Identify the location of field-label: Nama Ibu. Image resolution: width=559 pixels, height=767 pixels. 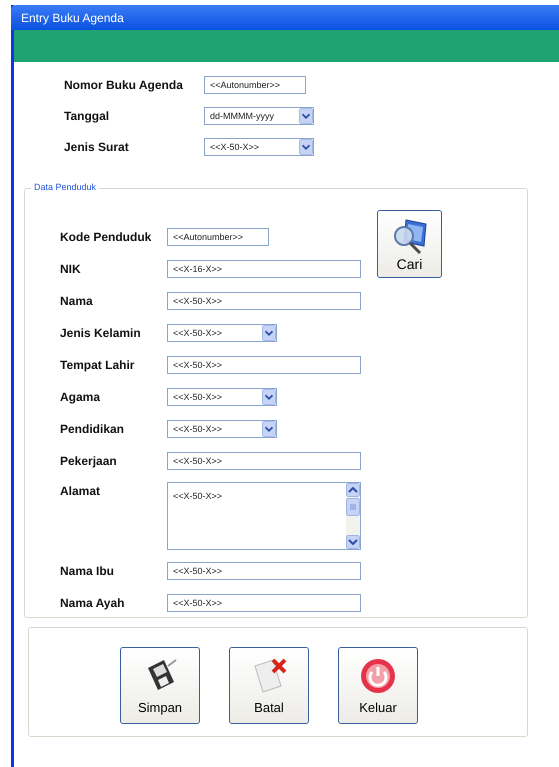
(88, 571).